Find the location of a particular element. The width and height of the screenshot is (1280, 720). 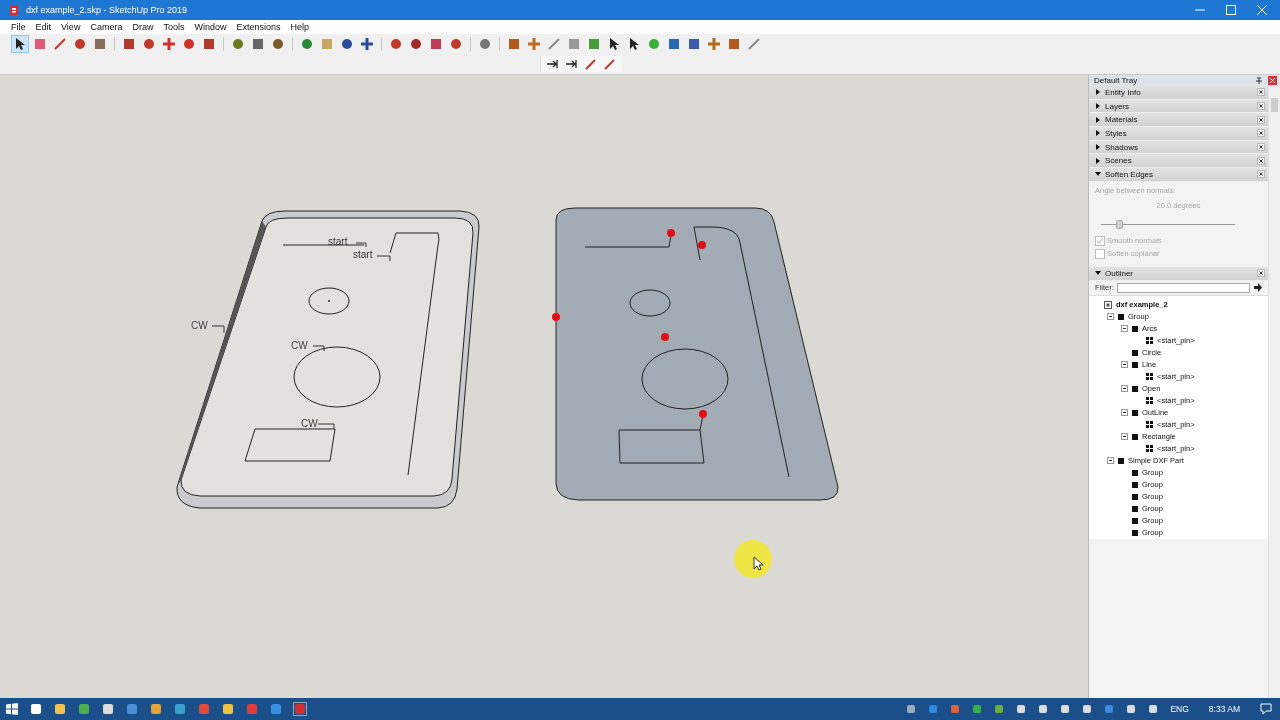

clock: 8:33 AM is located at coordinates (1224, 709).